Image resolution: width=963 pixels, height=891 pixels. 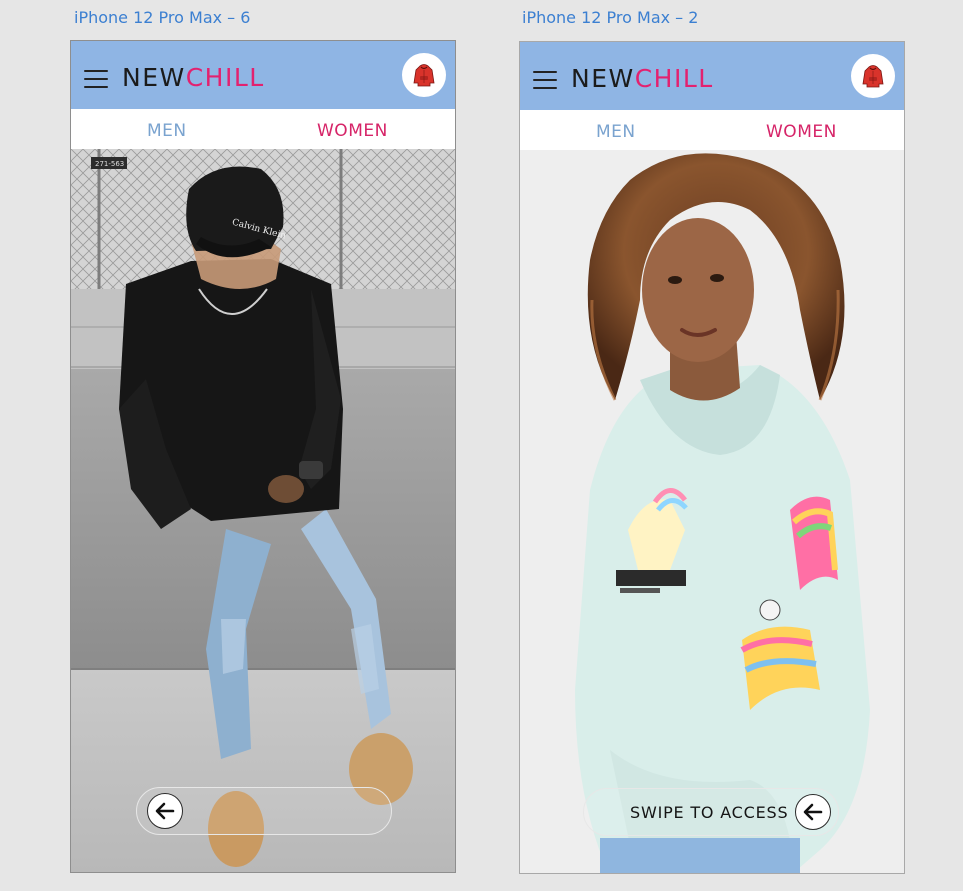 I want to click on swipe-to-access-slider: SWIPE TO ACCESS, so click(x=711, y=812).